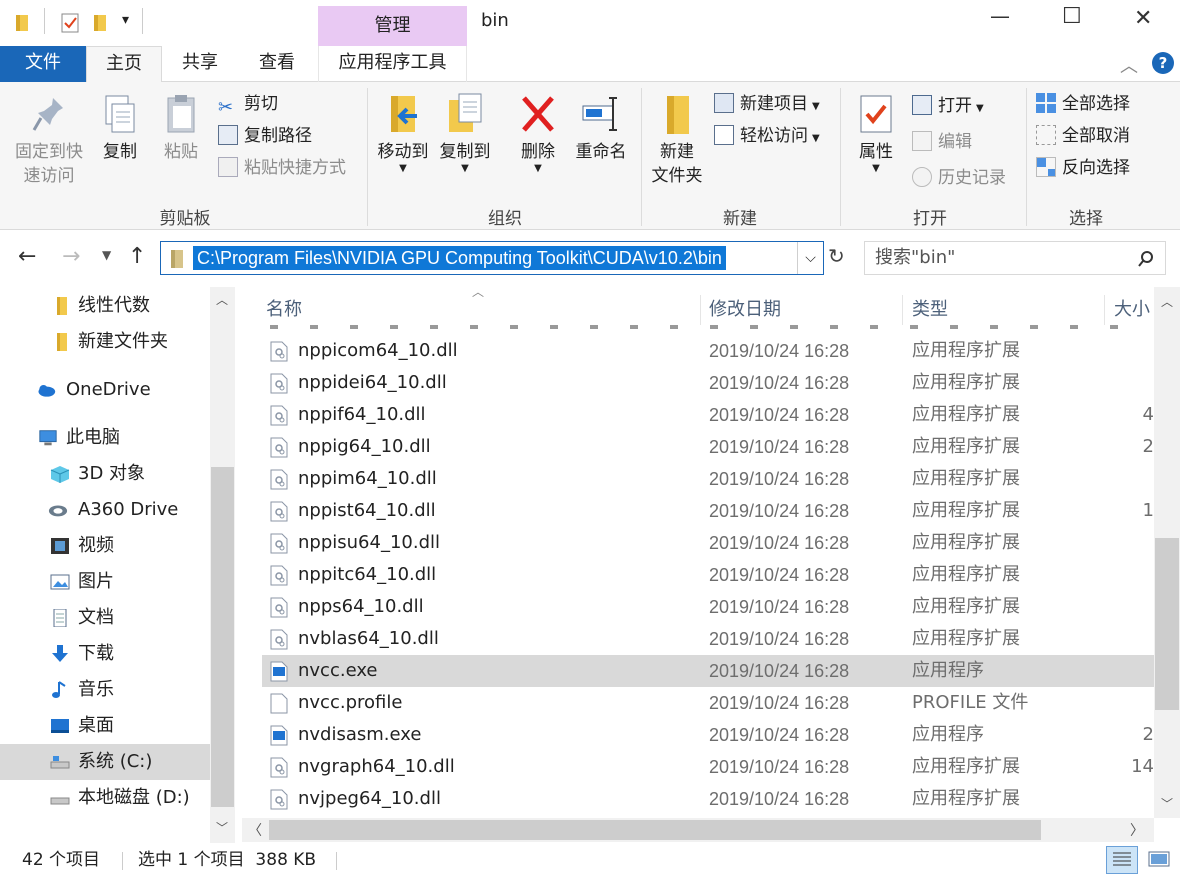  I want to click on cut-button: ✂ 剪切, so click(248, 105).